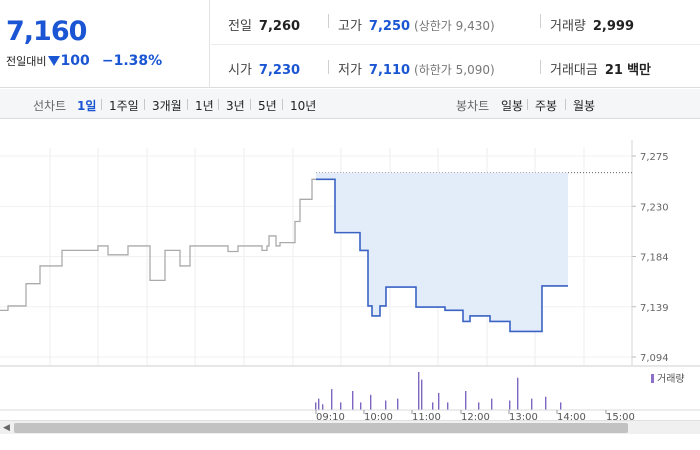 Image resolution: width=700 pixels, height=450 pixels. What do you see at coordinates (620, 416) in the screenshot?
I see `x-tick-label: 15:00` at bounding box center [620, 416].